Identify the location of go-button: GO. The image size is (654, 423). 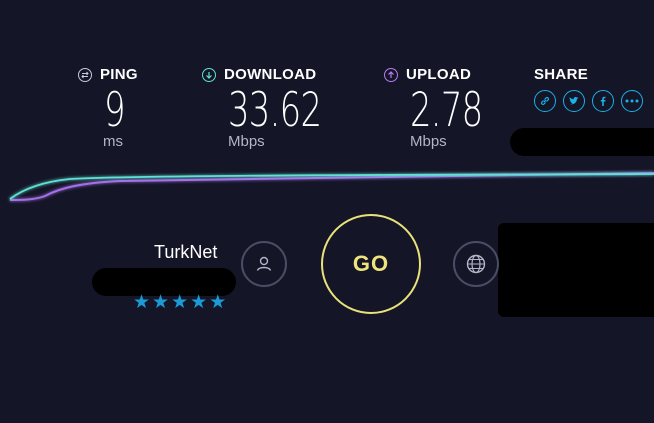
(371, 264).